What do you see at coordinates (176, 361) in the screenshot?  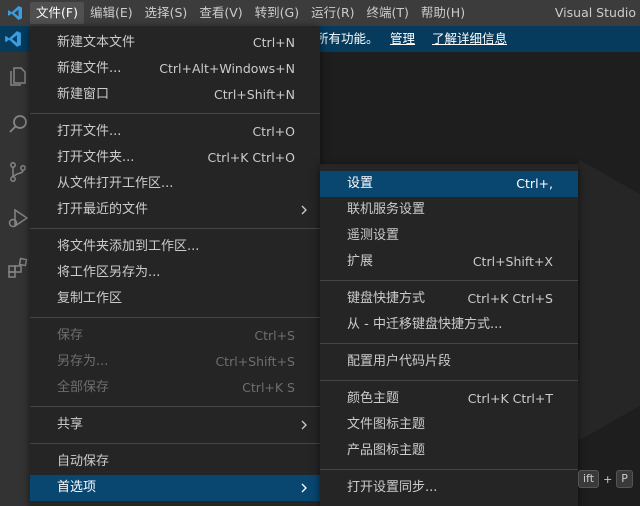 I see `menu-item-save-as: 另存为... Ctrl+Shift+S` at bounding box center [176, 361].